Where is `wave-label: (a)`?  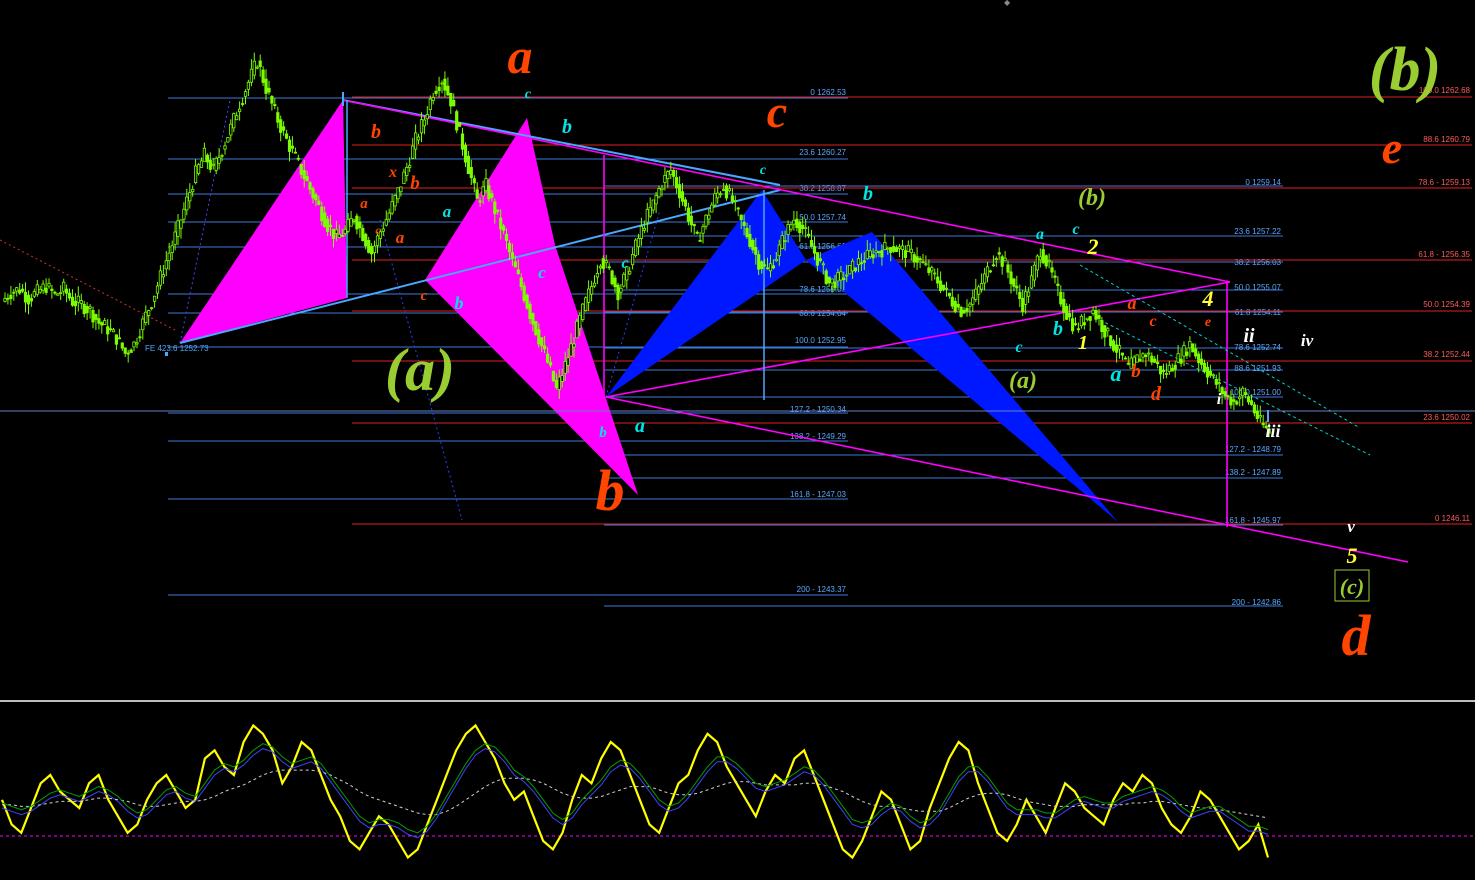
wave-label: (a) is located at coordinates (1023, 381).